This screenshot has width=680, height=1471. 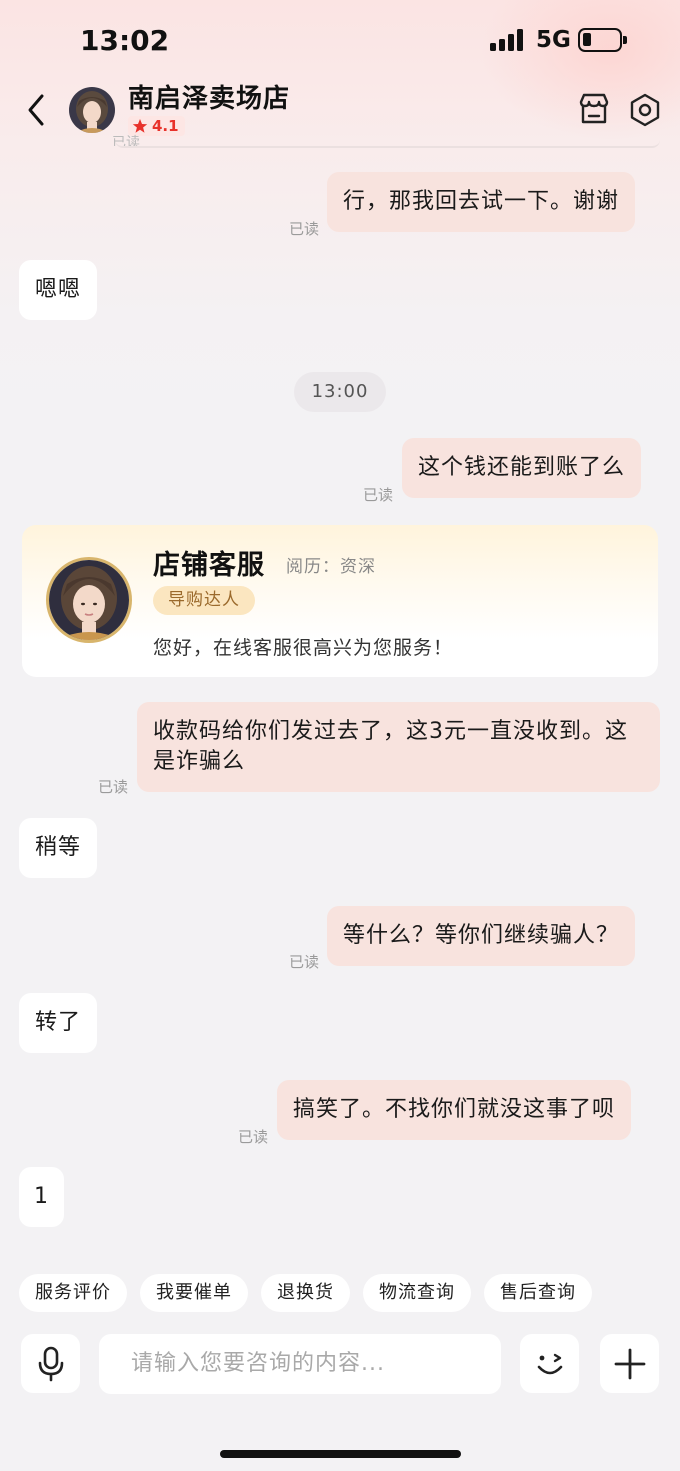 I want to click on status-time: 13:02, so click(x=125, y=40).